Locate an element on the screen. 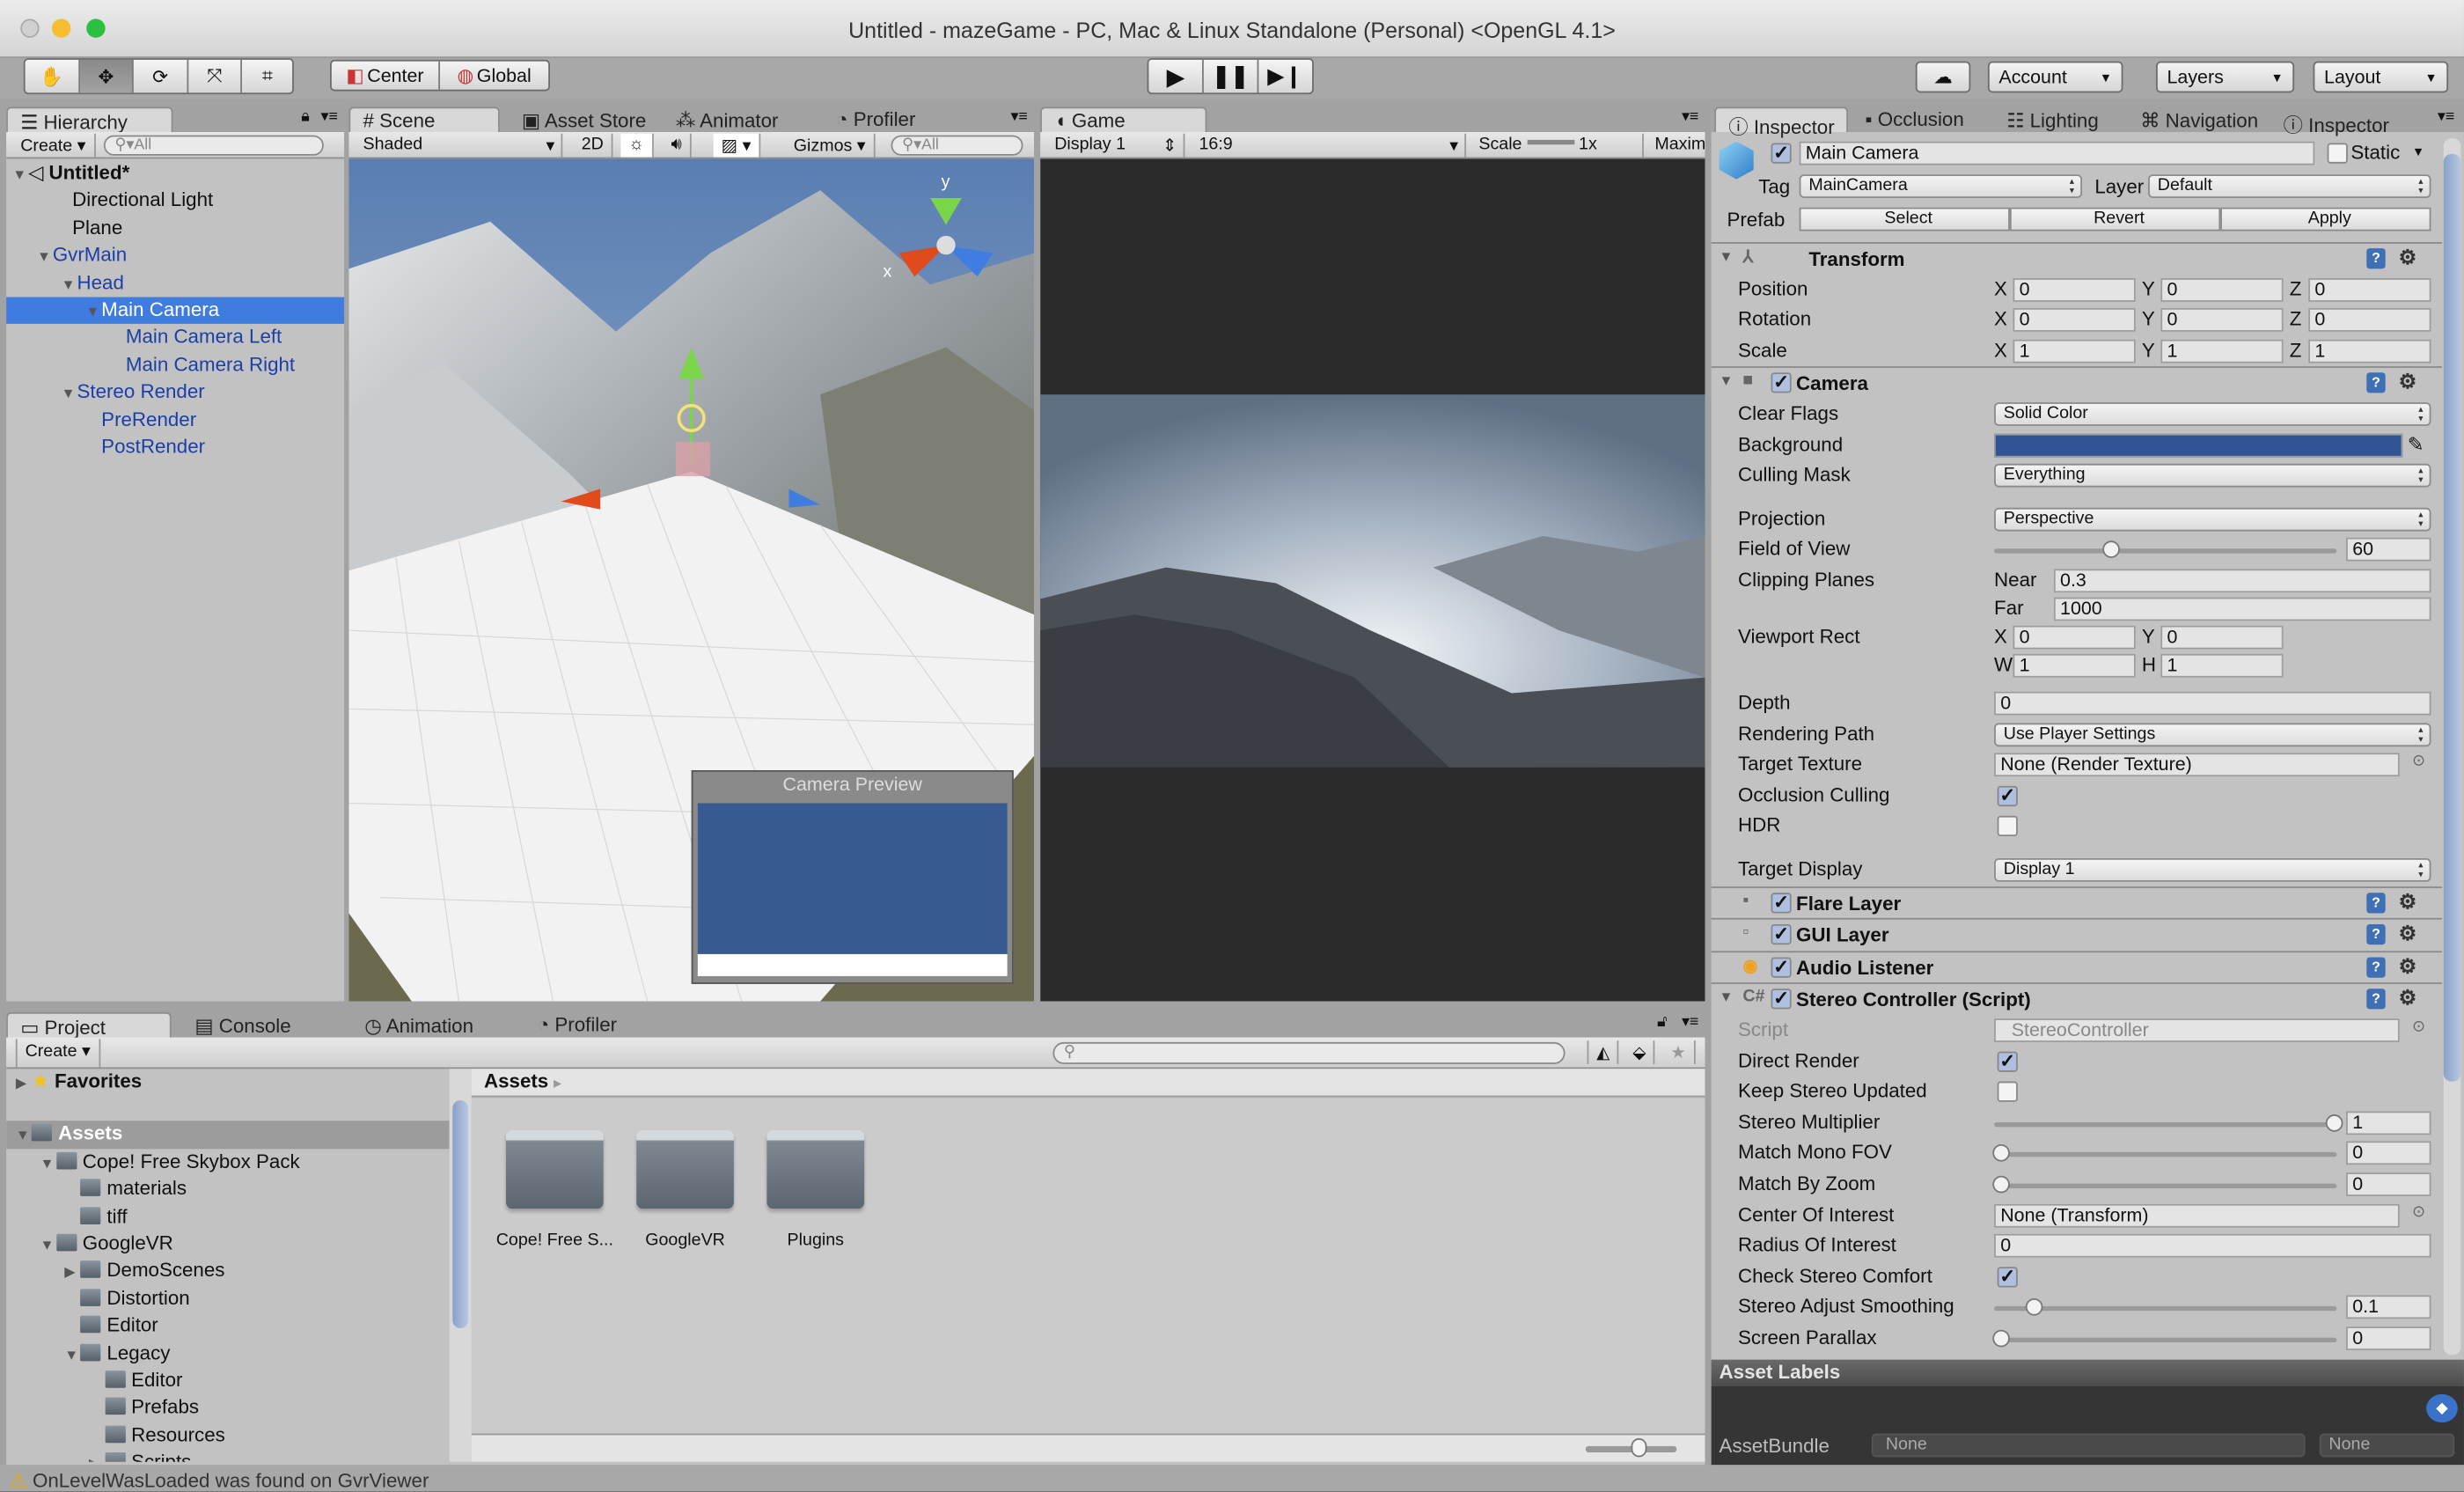 The image size is (2464, 1492). gizmos-dropdown: Gizmos ▾ is located at coordinates (831, 146).